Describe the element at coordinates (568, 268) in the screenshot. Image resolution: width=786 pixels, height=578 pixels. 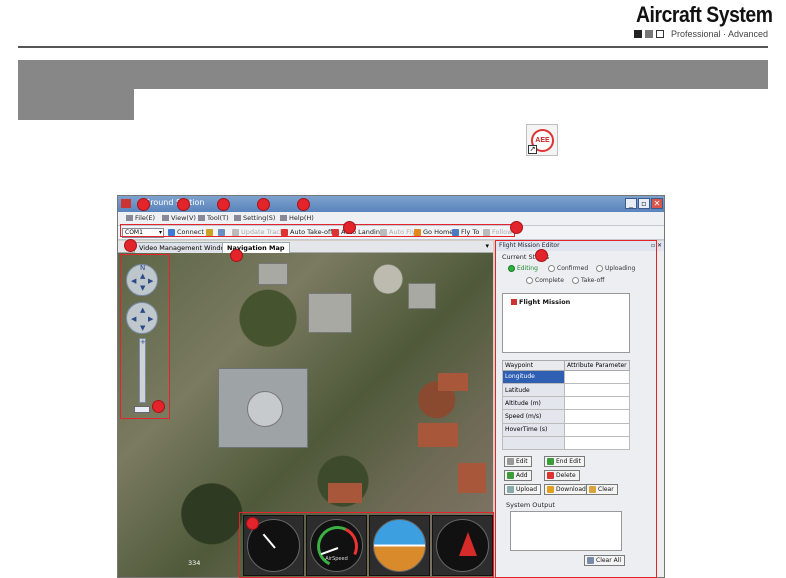
I see `status-confirmed: Confirmed` at that location.